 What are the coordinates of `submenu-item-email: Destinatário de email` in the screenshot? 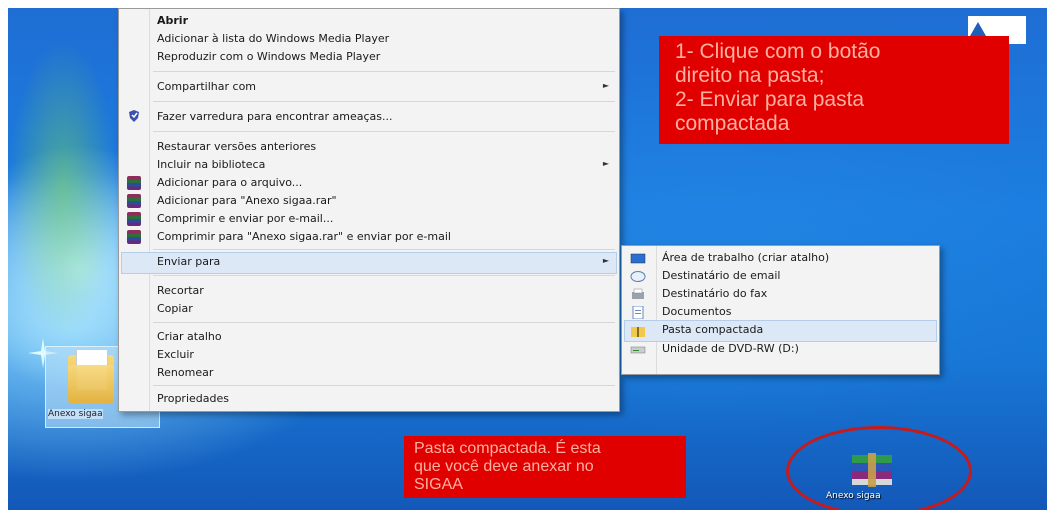 It's located at (721, 276).